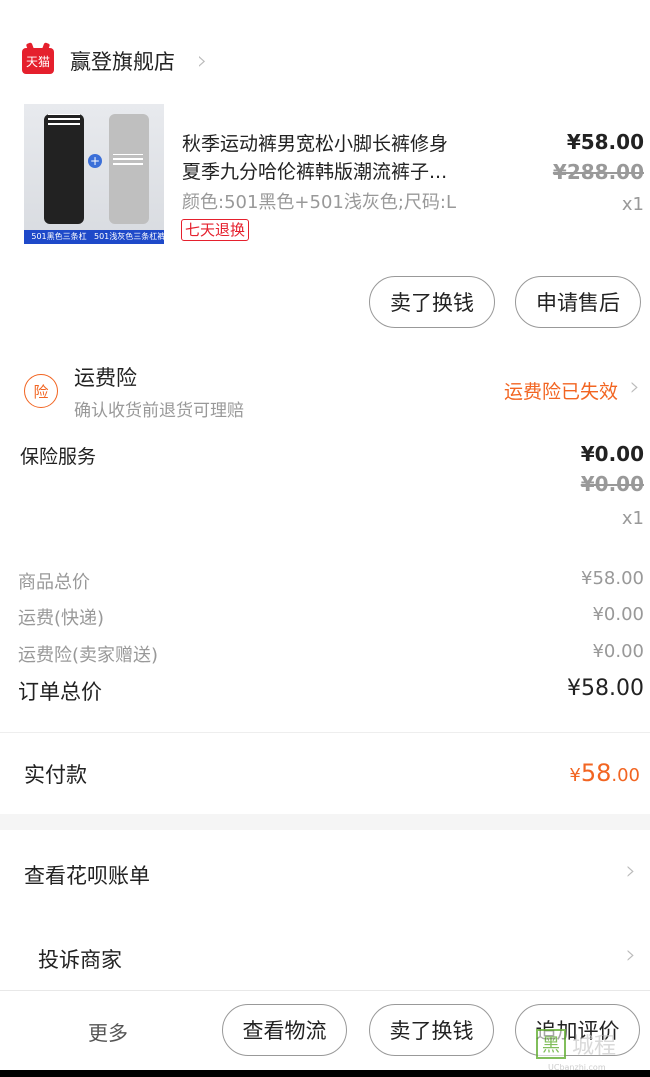 The width and height of the screenshot is (650, 1077). What do you see at coordinates (612, 484) in the screenshot?
I see `insurance-service-original-price: ¥0.00` at bounding box center [612, 484].